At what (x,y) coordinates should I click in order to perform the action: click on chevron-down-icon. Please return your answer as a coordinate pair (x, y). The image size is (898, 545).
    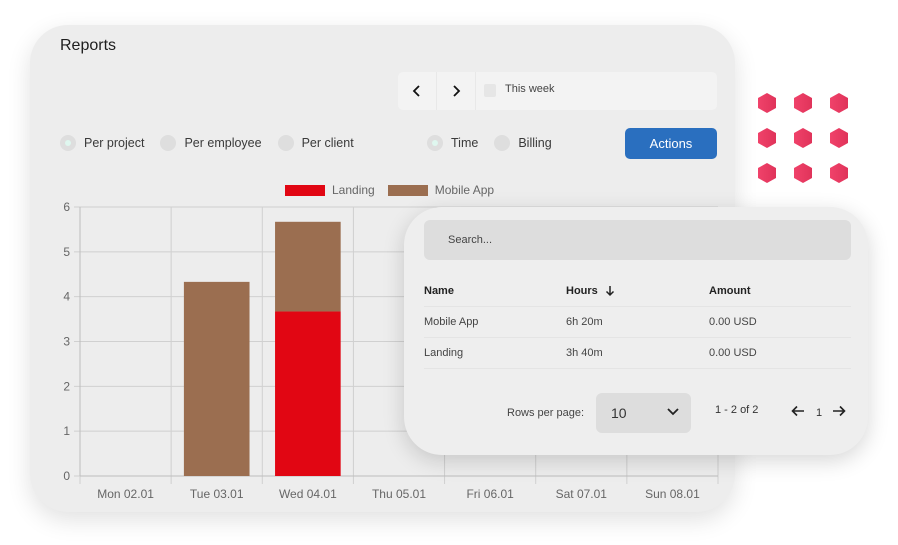
    Looking at the image, I should click on (673, 412).